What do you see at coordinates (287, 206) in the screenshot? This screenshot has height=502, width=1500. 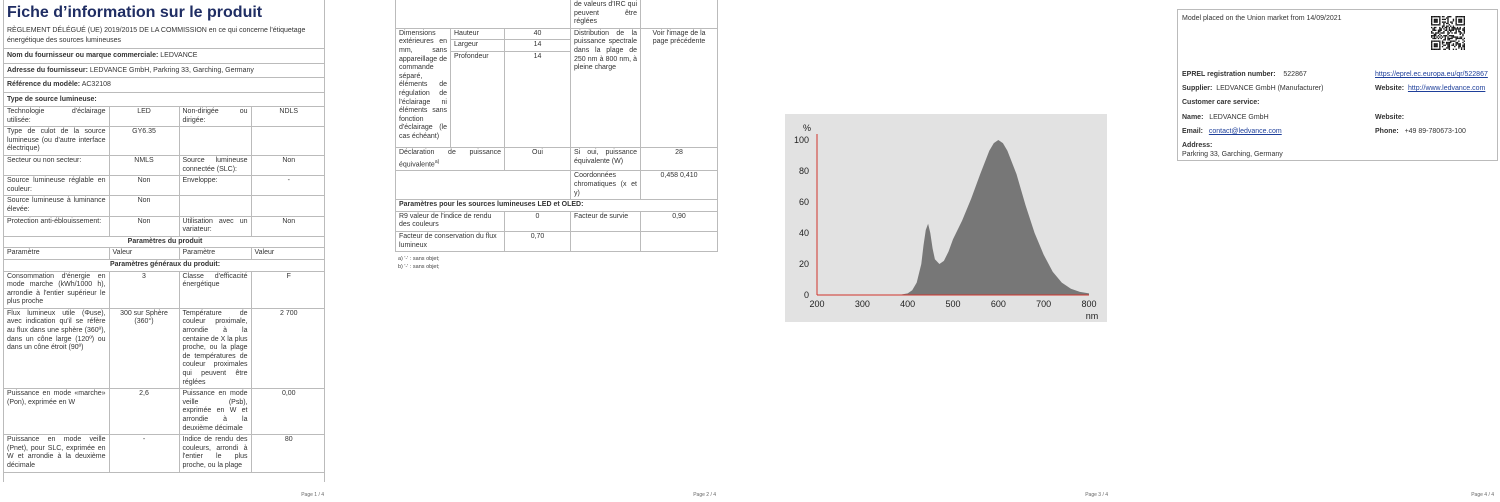 I see `param-value` at bounding box center [287, 206].